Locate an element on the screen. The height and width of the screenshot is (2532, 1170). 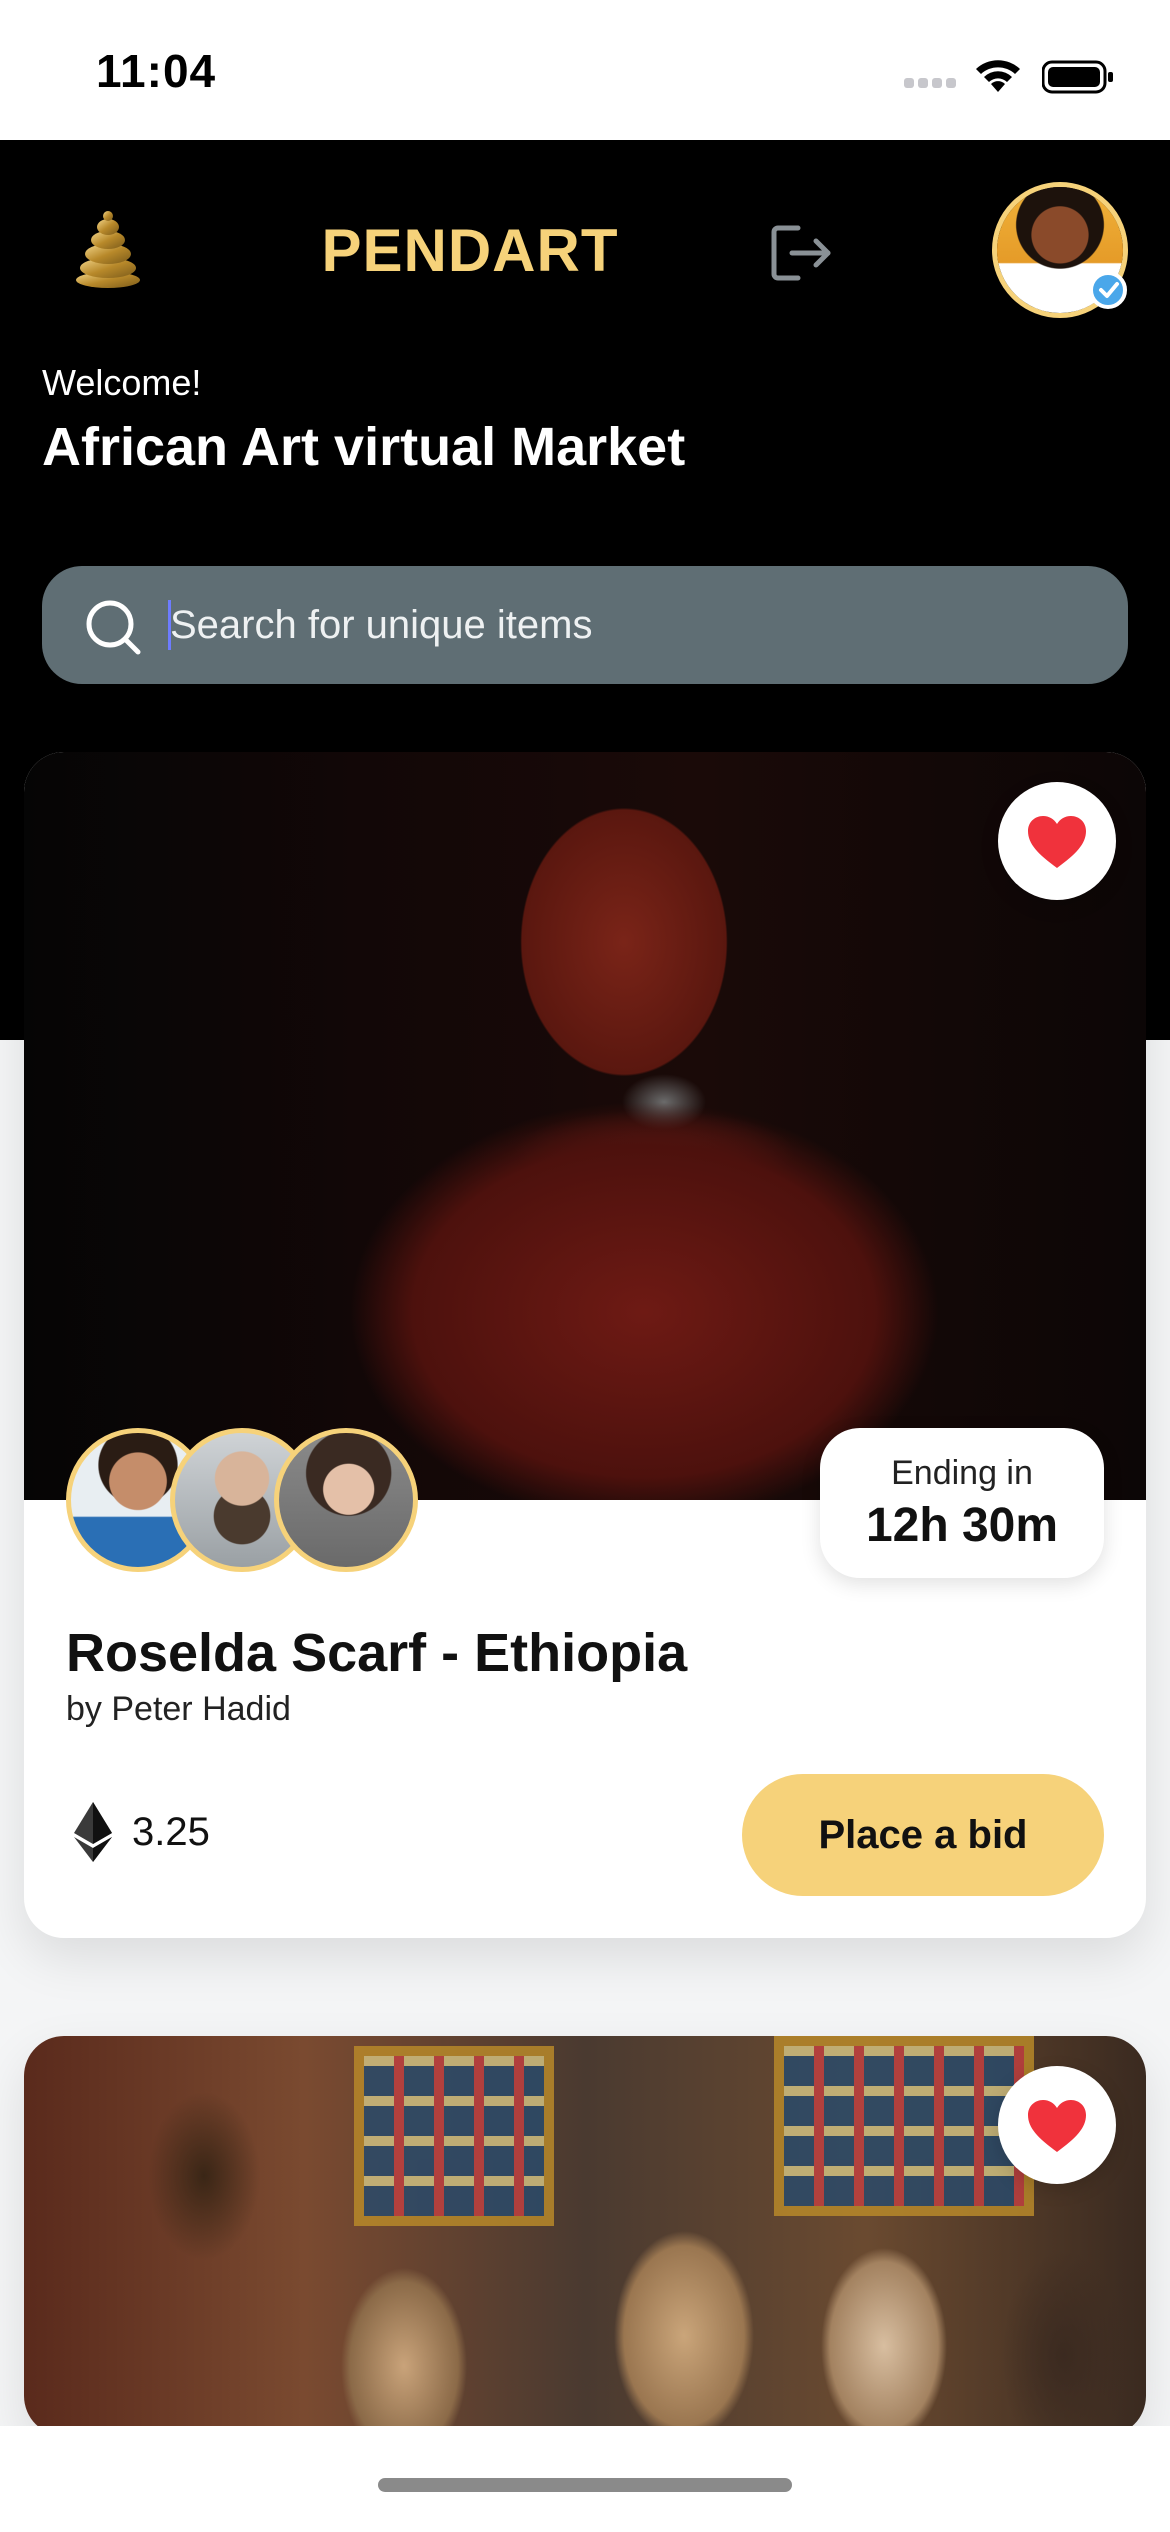
home-bar-area is located at coordinates (585, 2479).